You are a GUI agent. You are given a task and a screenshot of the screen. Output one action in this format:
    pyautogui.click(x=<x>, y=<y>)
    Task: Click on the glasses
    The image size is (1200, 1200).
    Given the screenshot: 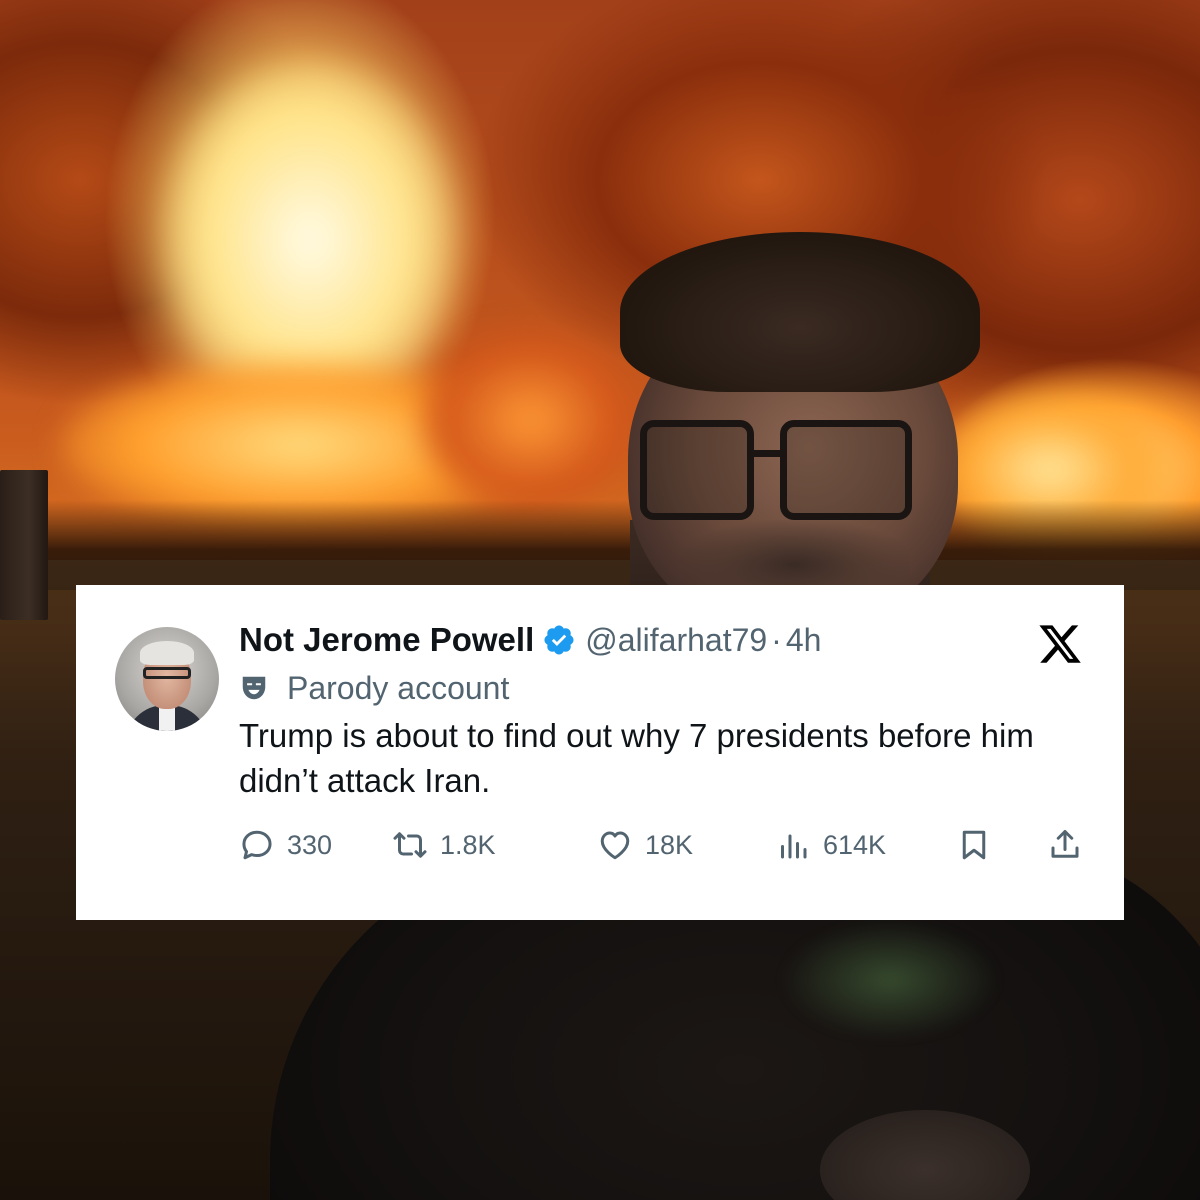 What is the action you would take?
    pyautogui.click(x=780, y=475)
    